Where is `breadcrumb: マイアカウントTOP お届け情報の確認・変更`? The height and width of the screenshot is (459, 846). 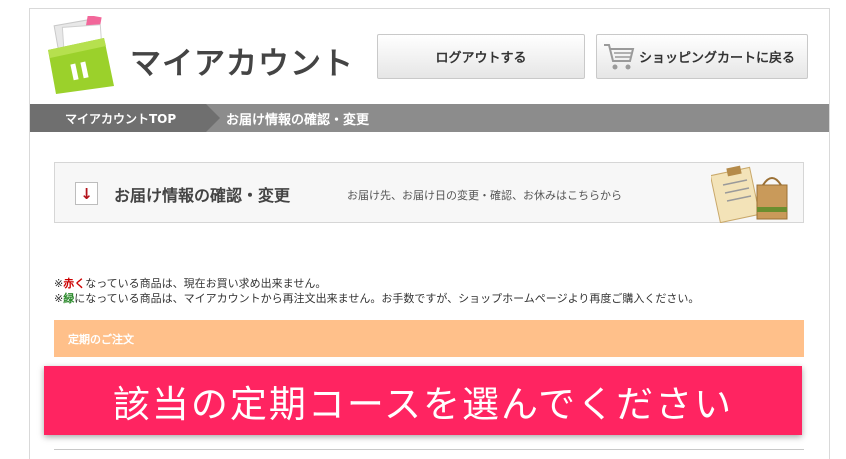
breadcrumb: マイアカウントTOP お届け情報の確認・変更 is located at coordinates (429, 118).